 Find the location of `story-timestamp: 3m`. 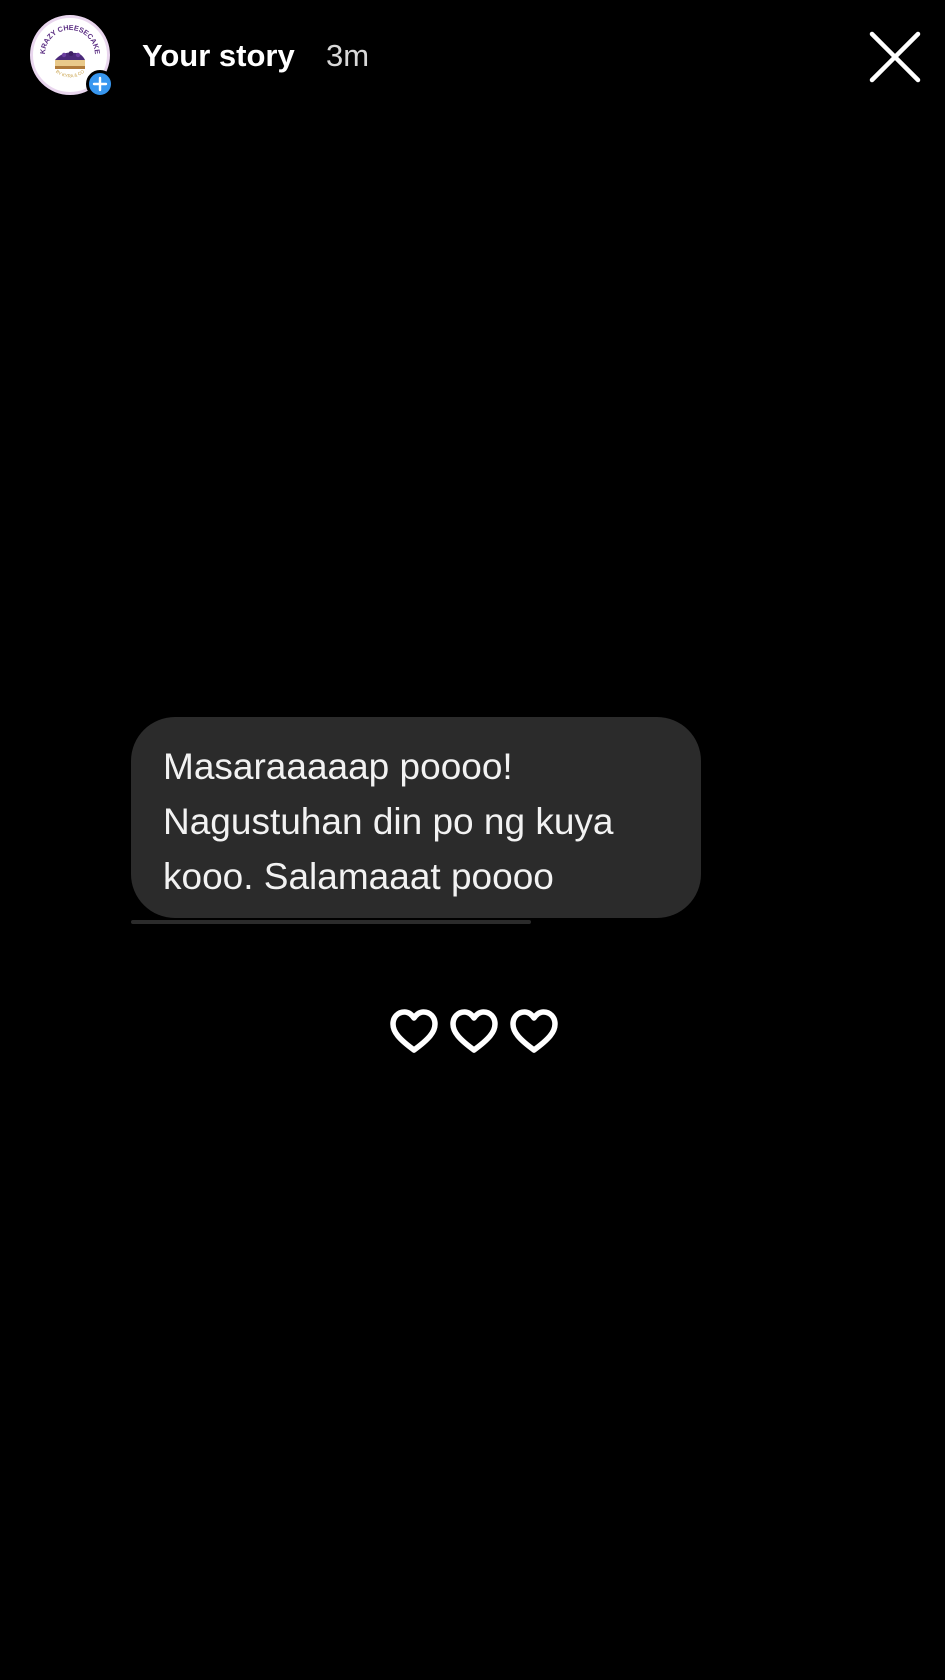

story-timestamp: 3m is located at coordinates (348, 55).